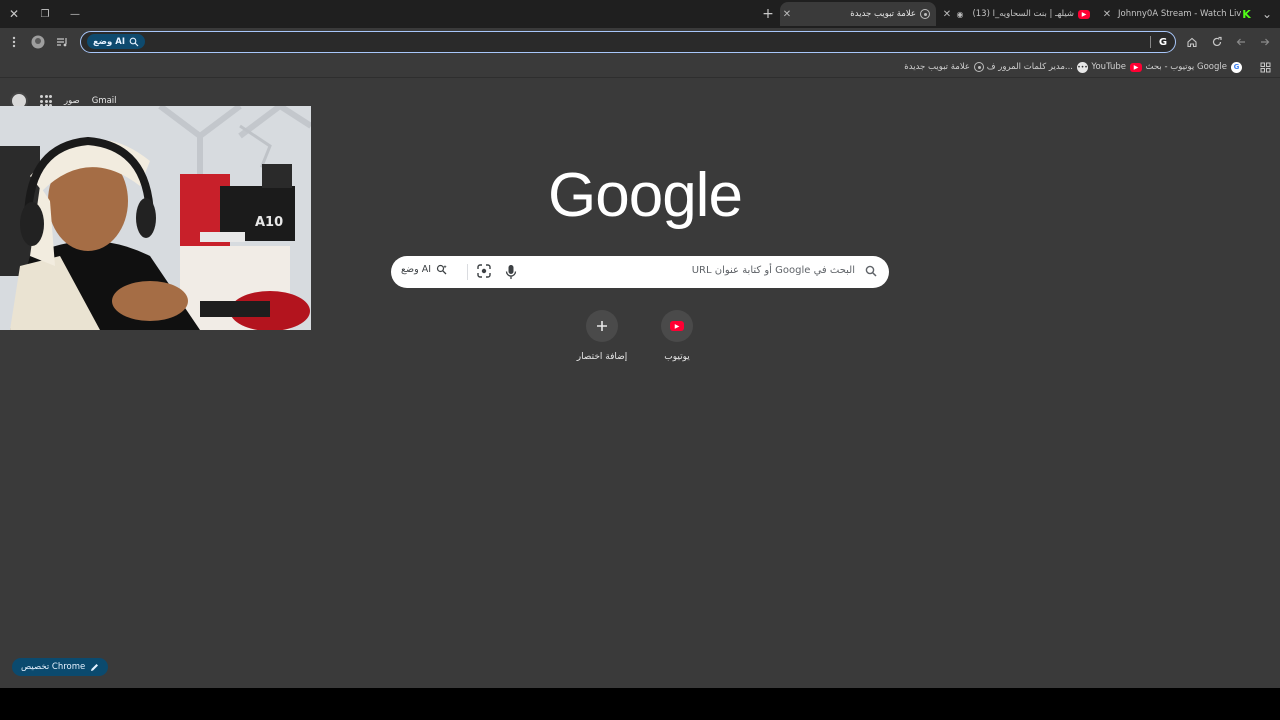 The image size is (1280, 720). I want to click on shortcut-tile: ▶, so click(677, 326).